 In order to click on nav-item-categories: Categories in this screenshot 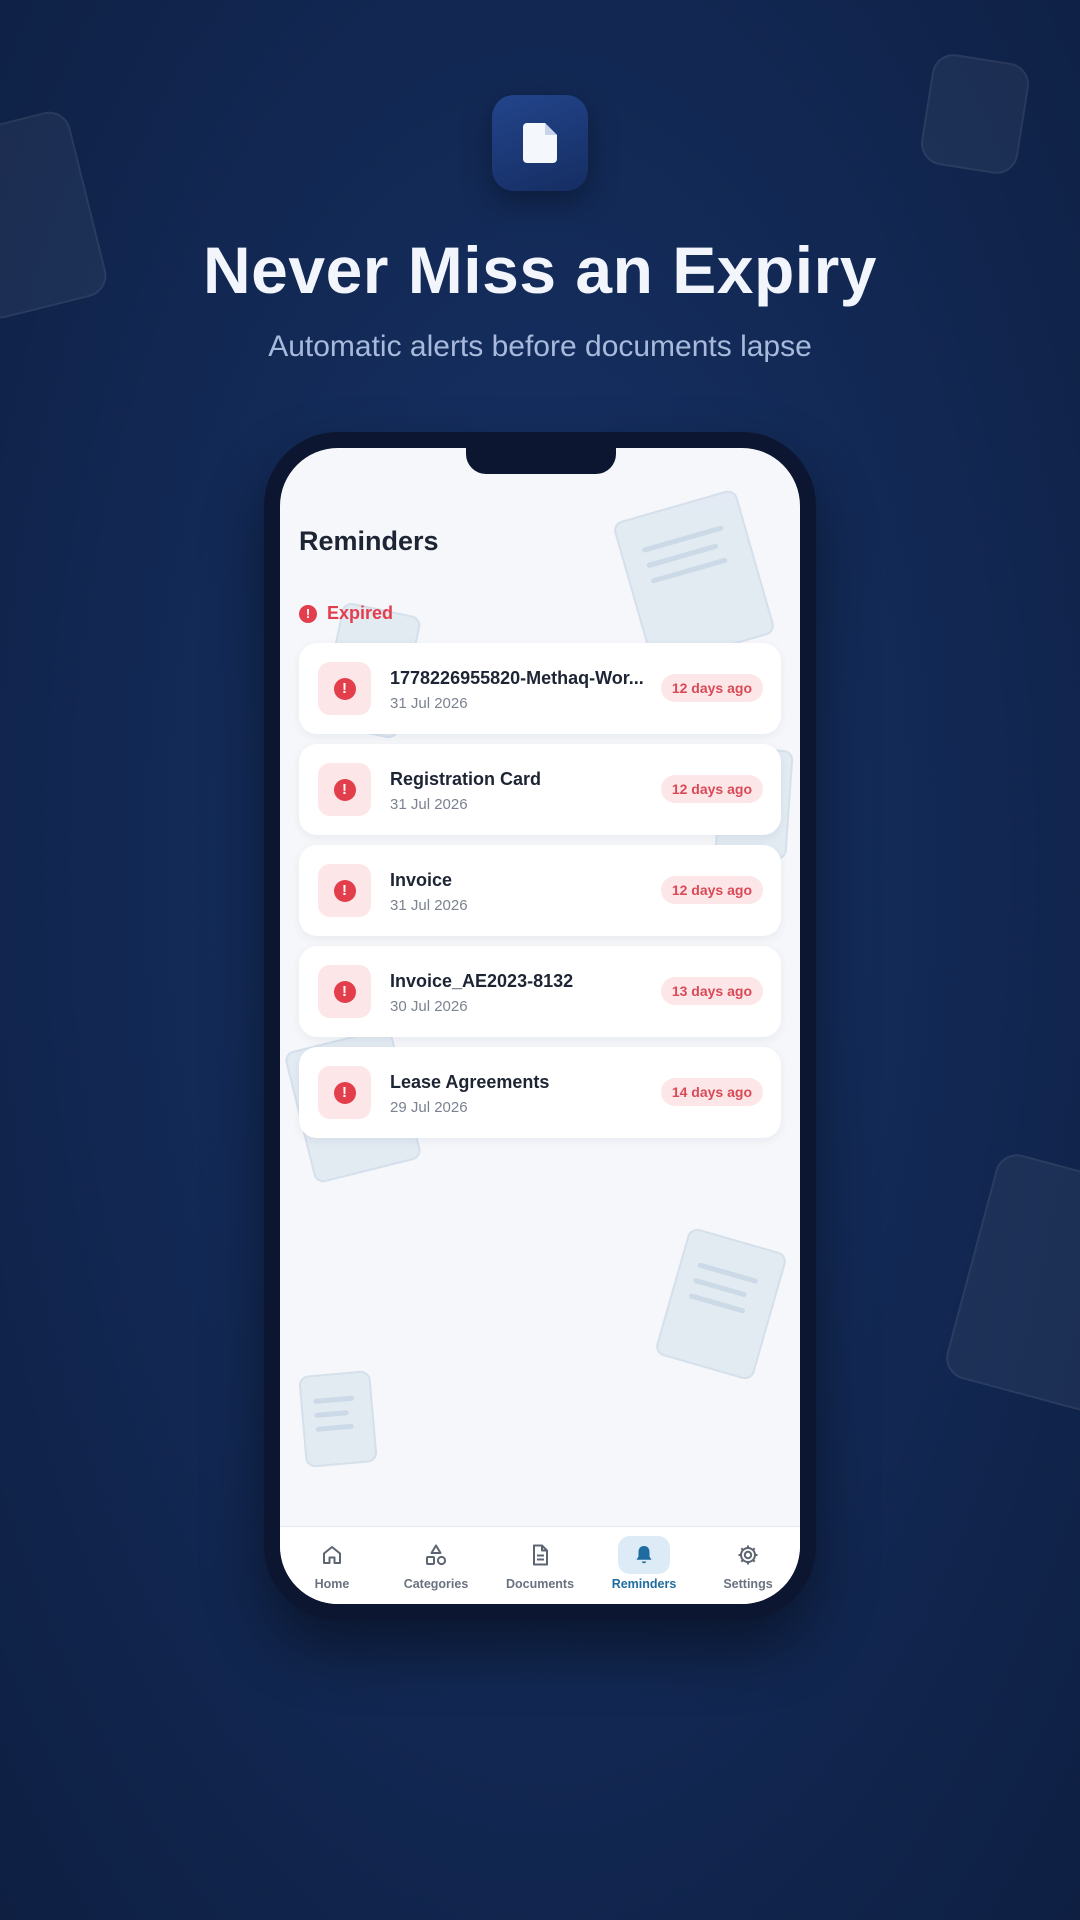, I will do `click(436, 1565)`.